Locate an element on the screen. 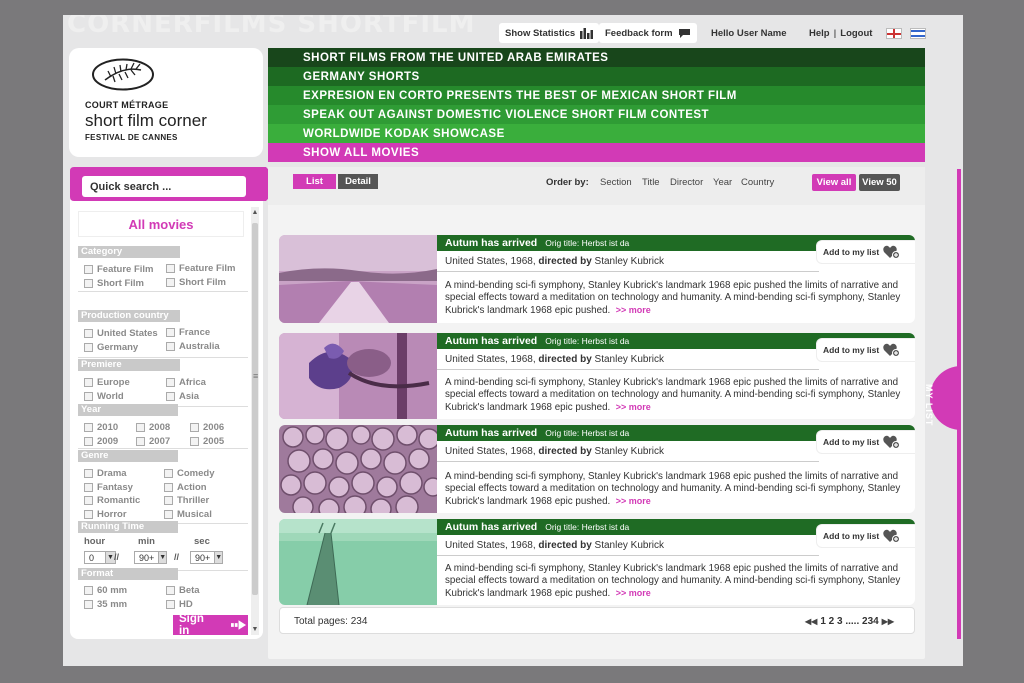  filter-option: Australia is located at coordinates (193, 346).